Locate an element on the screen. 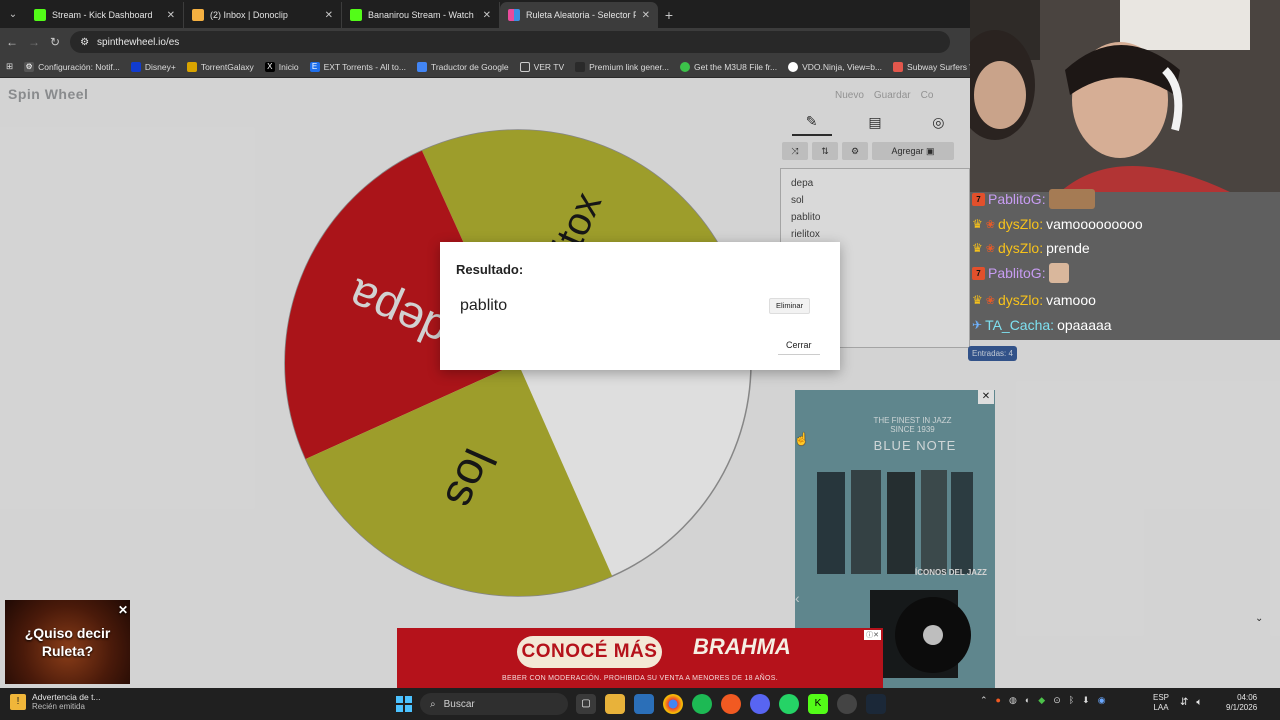 The width and height of the screenshot is (1280, 720). chat-message: ♛ ❀ dysZlo: vamooo is located at coordinates (1034, 300).